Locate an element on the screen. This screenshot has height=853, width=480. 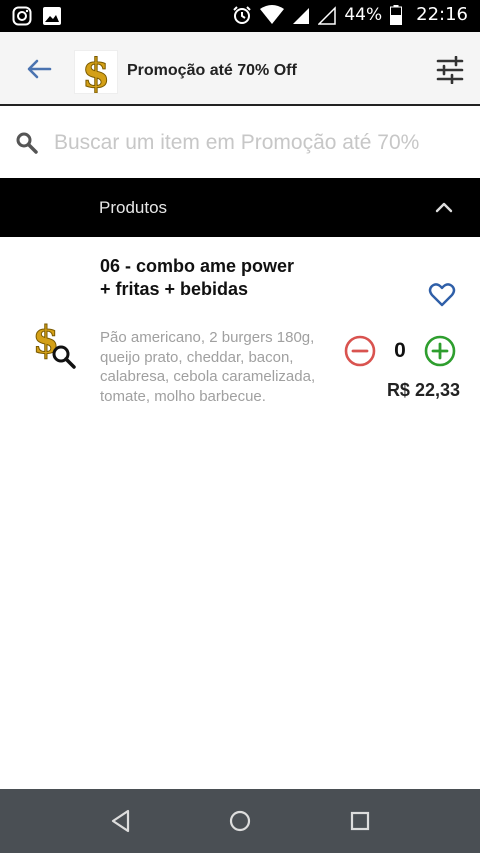
store-logo: $ is located at coordinates (96, 72).